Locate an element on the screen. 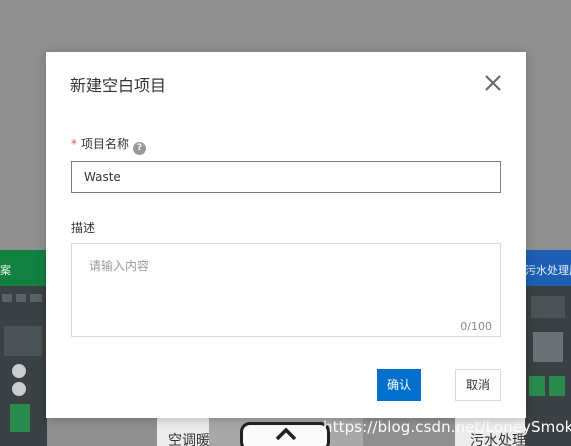  close-icon is located at coordinates (493, 83).